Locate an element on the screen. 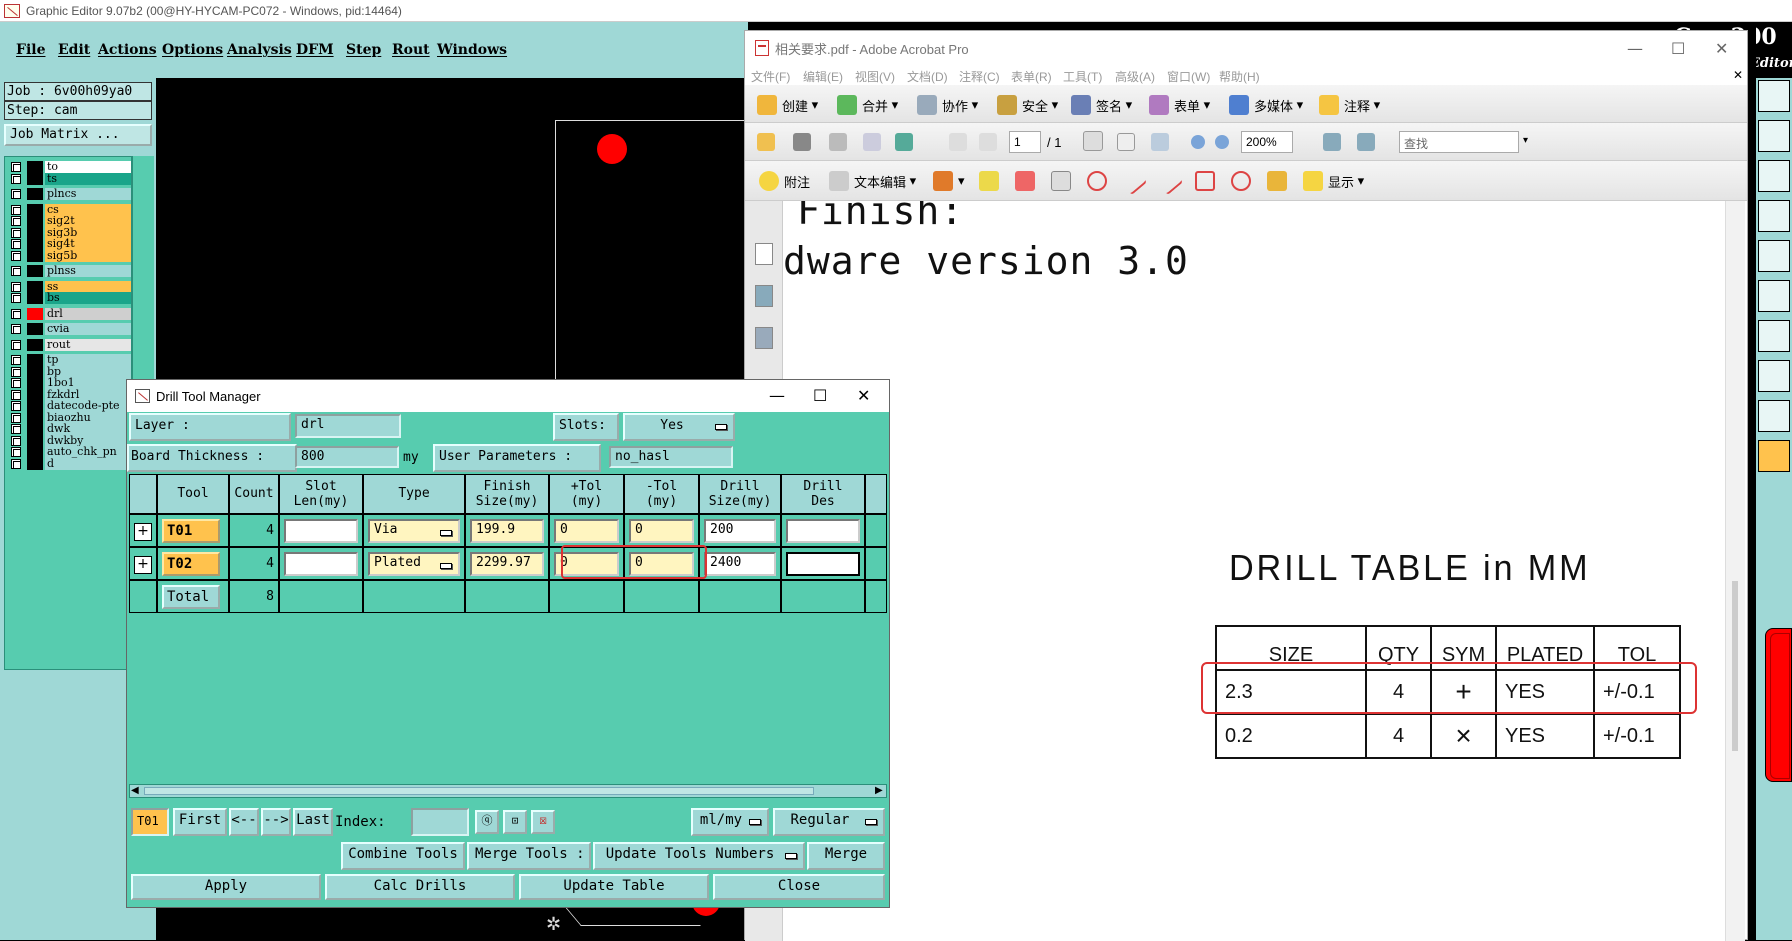 The height and width of the screenshot is (941, 1792). close-doc-icon: ✕ is located at coordinates (1738, 75).